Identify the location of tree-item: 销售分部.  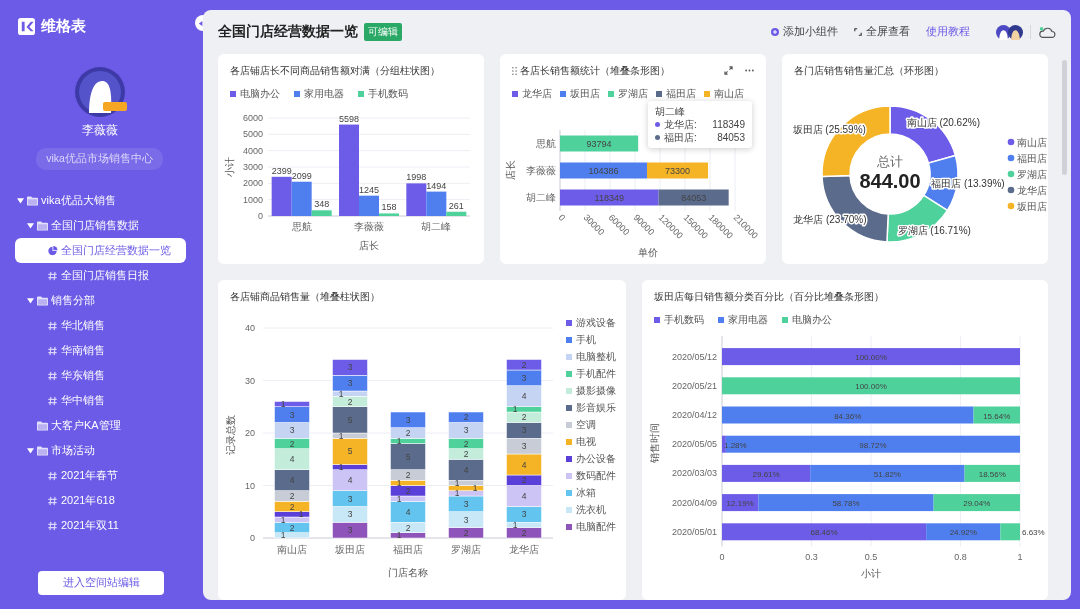
(93, 300).